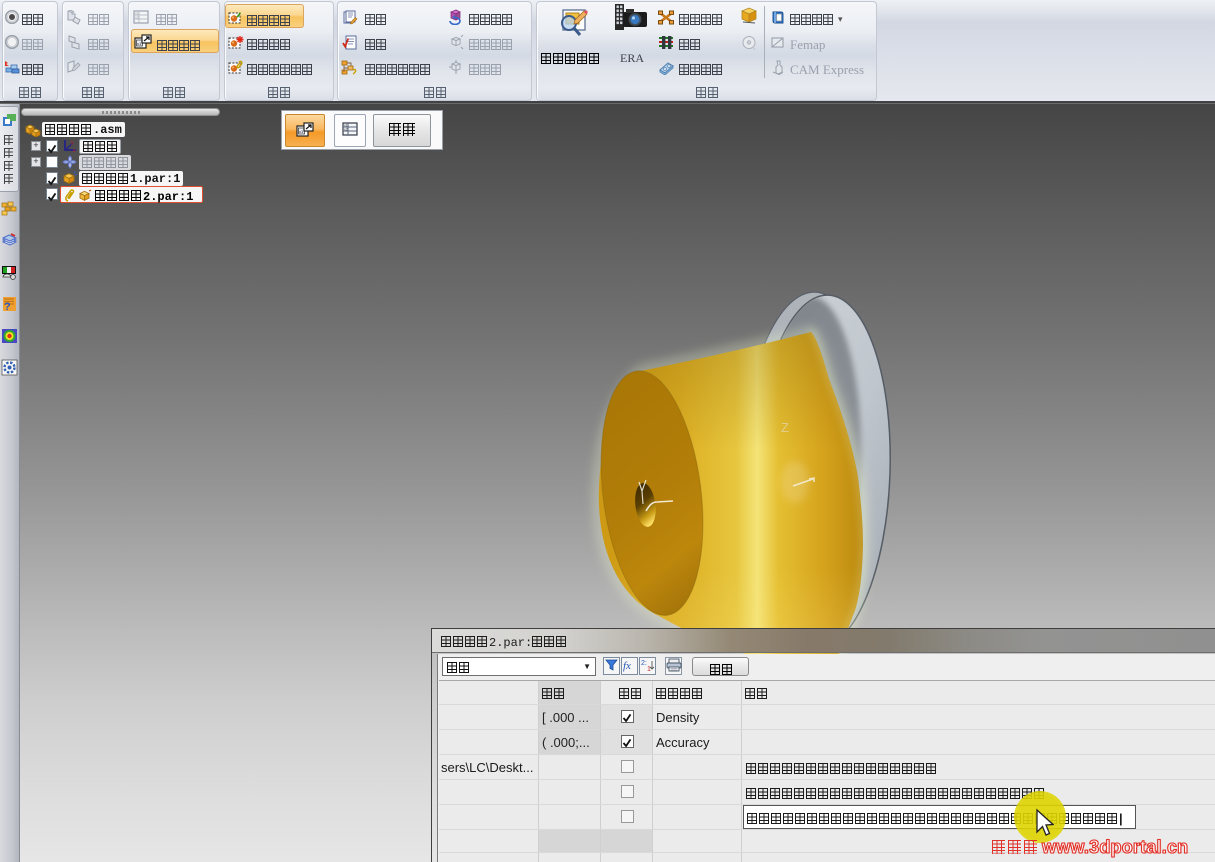 Image resolution: width=1215 pixels, height=862 pixels. What do you see at coordinates (72, 143) in the screenshot?
I see `svg-text: y` at bounding box center [72, 143].